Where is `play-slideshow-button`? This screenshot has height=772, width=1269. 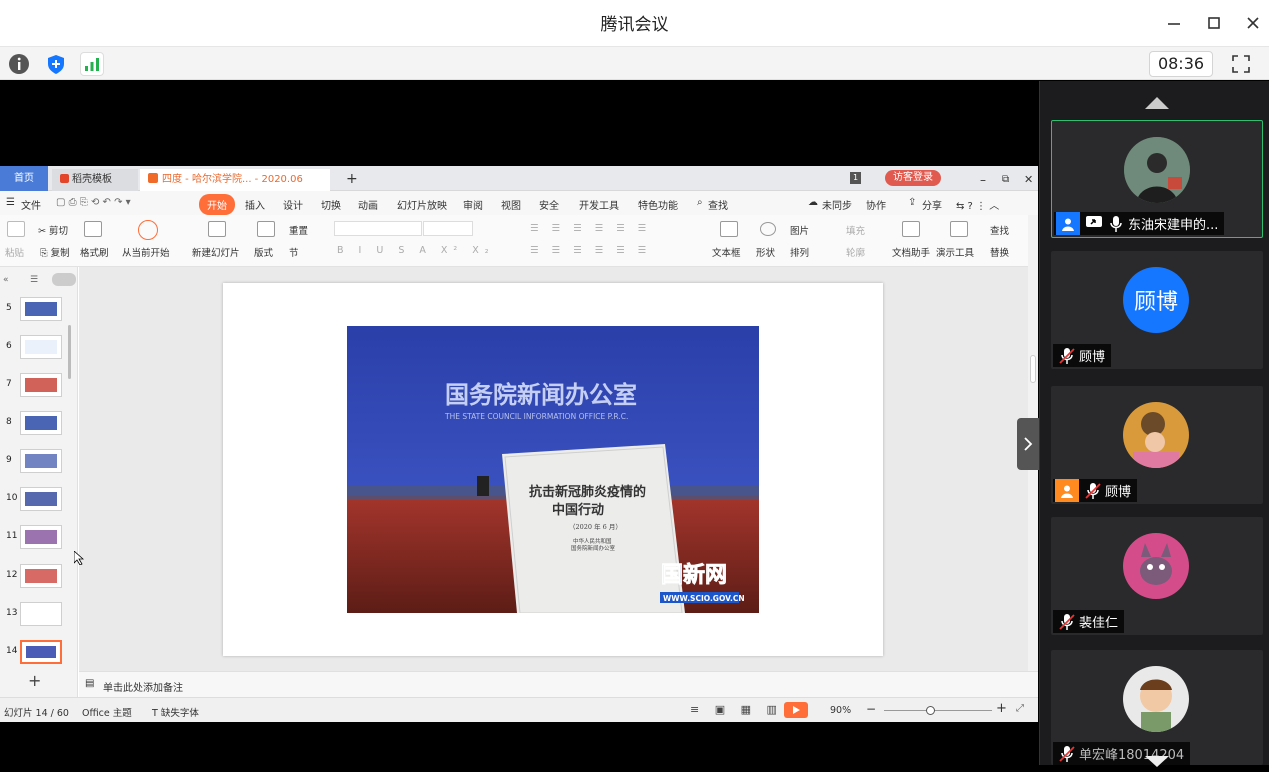
play-slideshow-button is located at coordinates (796, 710).